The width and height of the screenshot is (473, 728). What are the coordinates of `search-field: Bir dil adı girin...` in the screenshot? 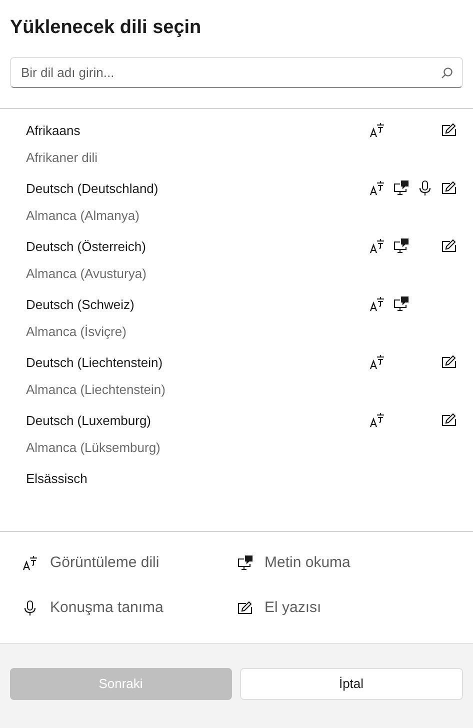 It's located at (236, 72).